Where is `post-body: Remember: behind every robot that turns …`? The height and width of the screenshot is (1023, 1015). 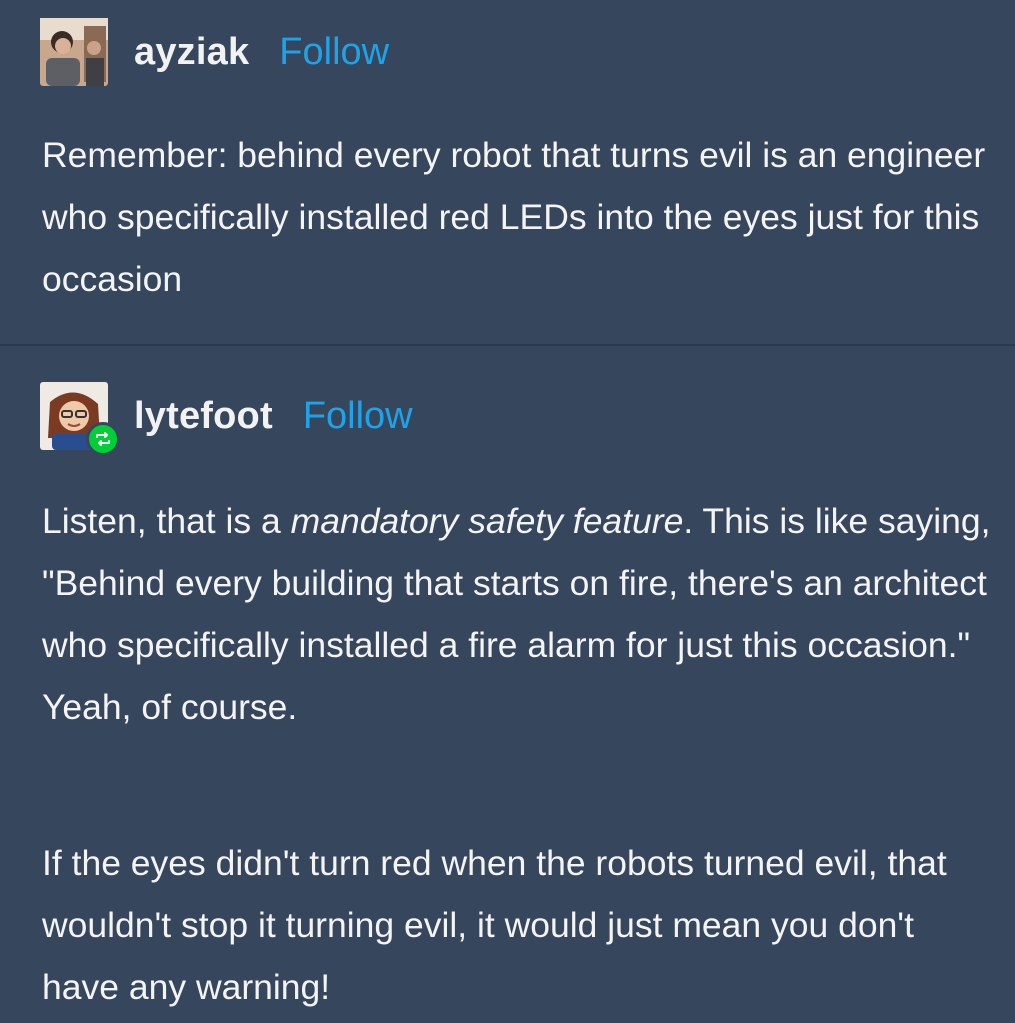 post-body: Remember: behind every robot that turns … is located at coordinates (514, 217).